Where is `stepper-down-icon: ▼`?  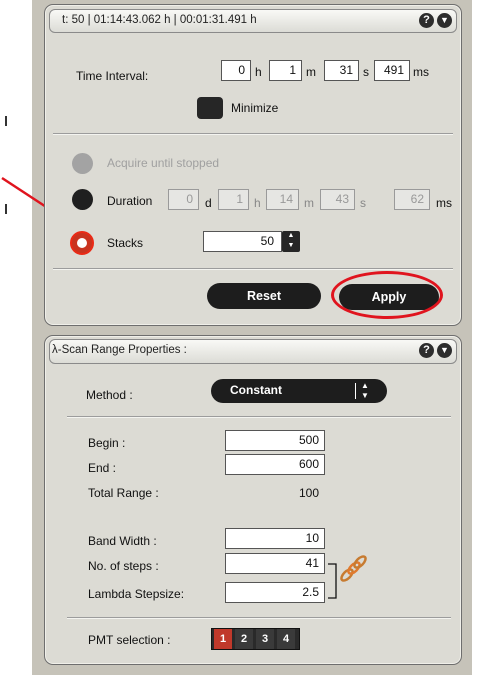 stepper-down-icon: ▼ is located at coordinates (291, 246).